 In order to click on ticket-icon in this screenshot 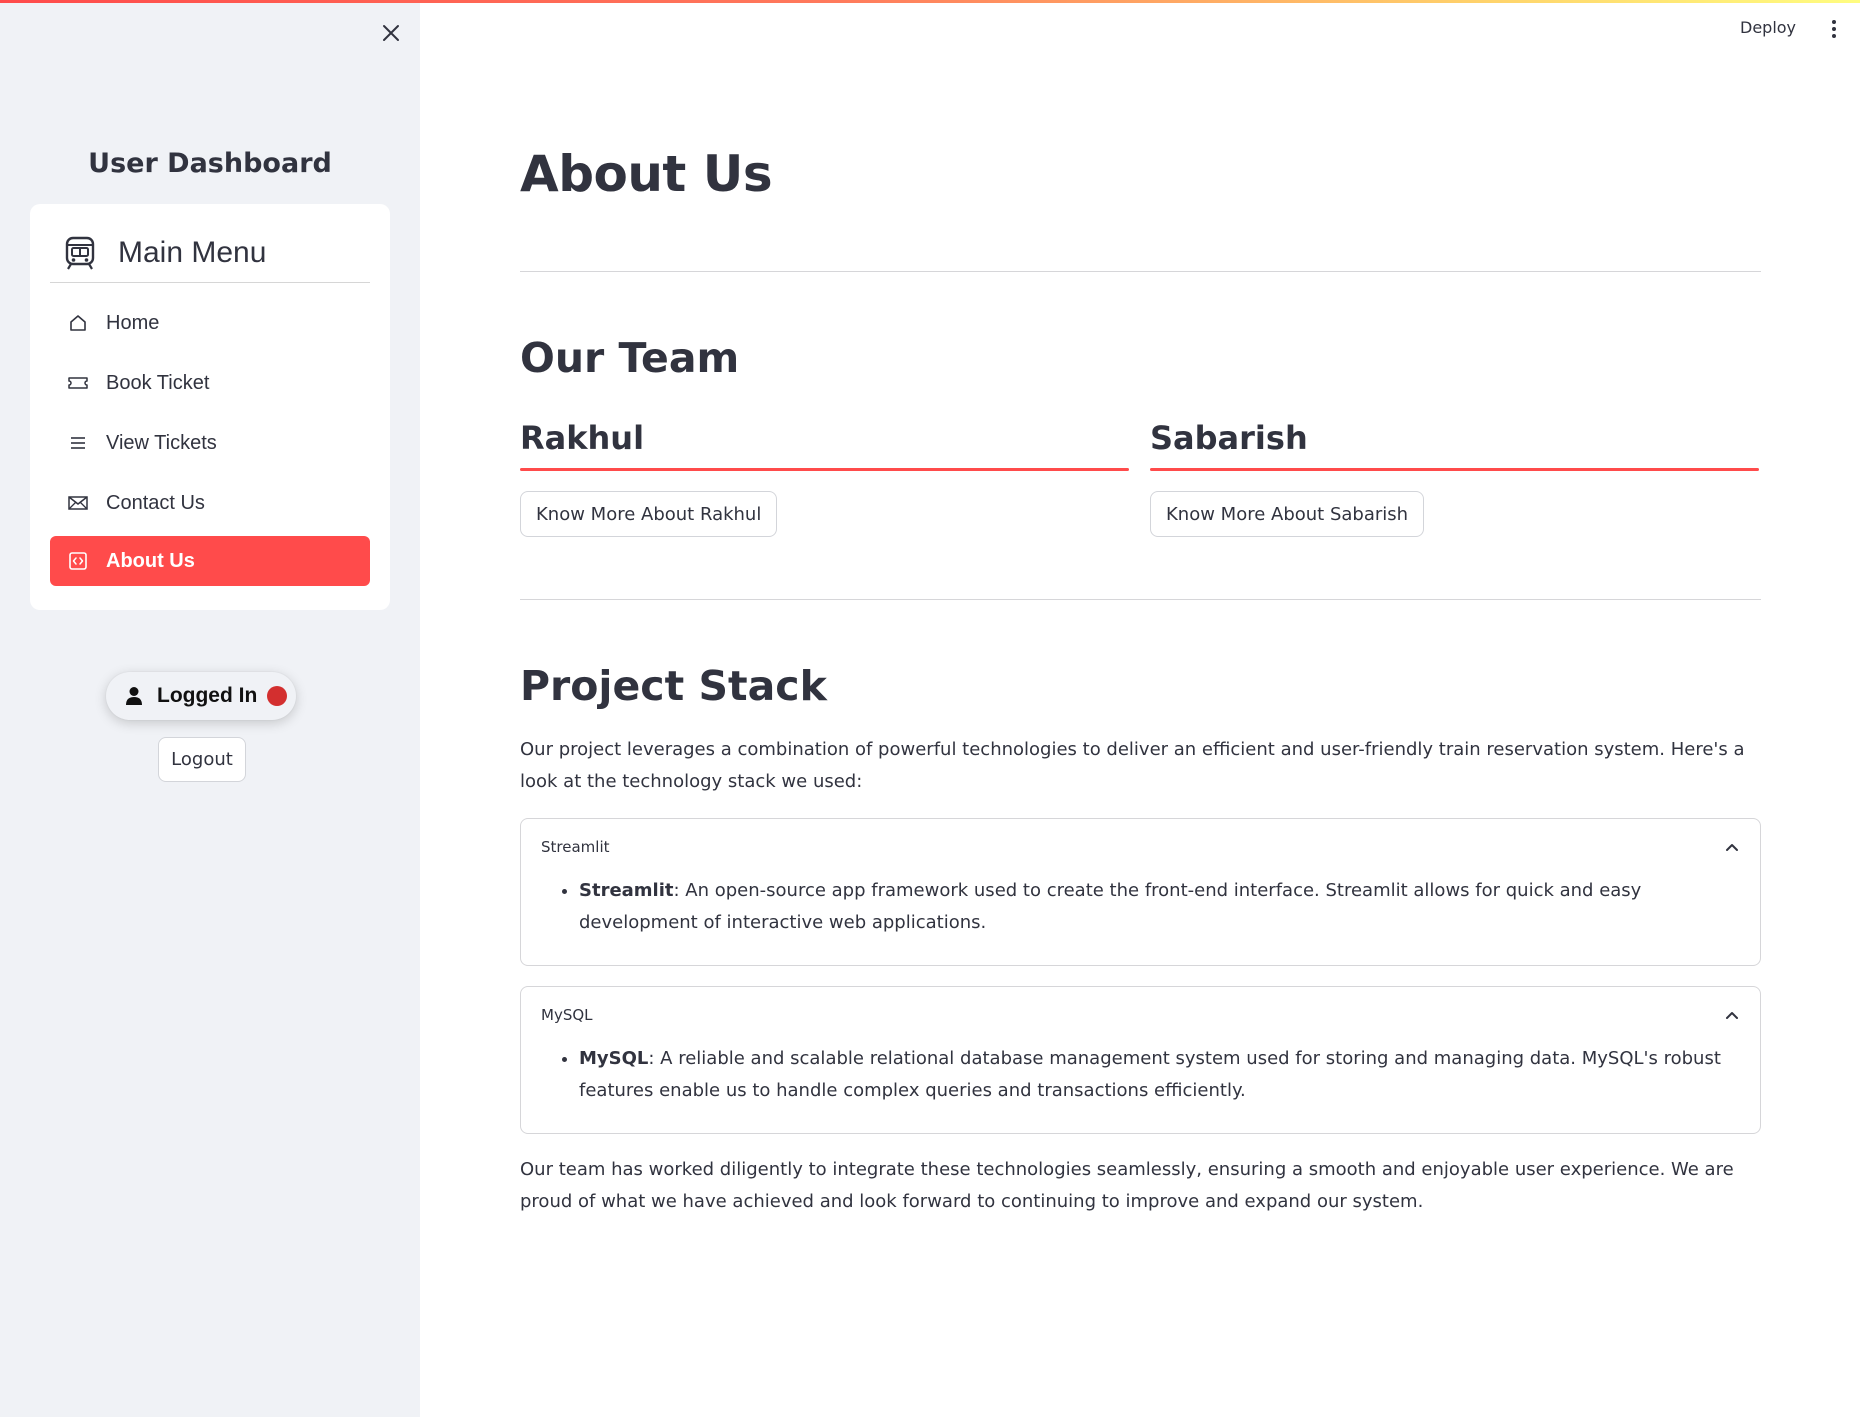, I will do `click(78, 383)`.